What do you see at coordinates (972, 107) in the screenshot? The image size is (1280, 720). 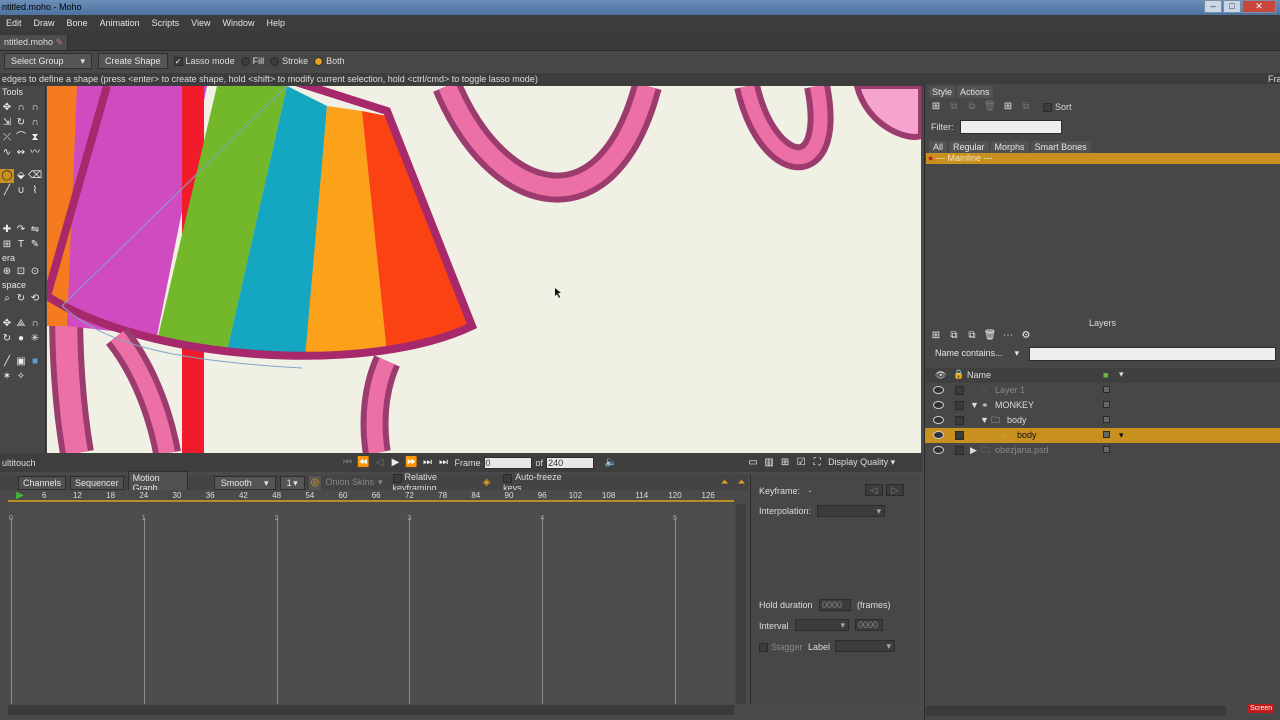 I see `rename-action-icon: ⧉` at bounding box center [972, 107].